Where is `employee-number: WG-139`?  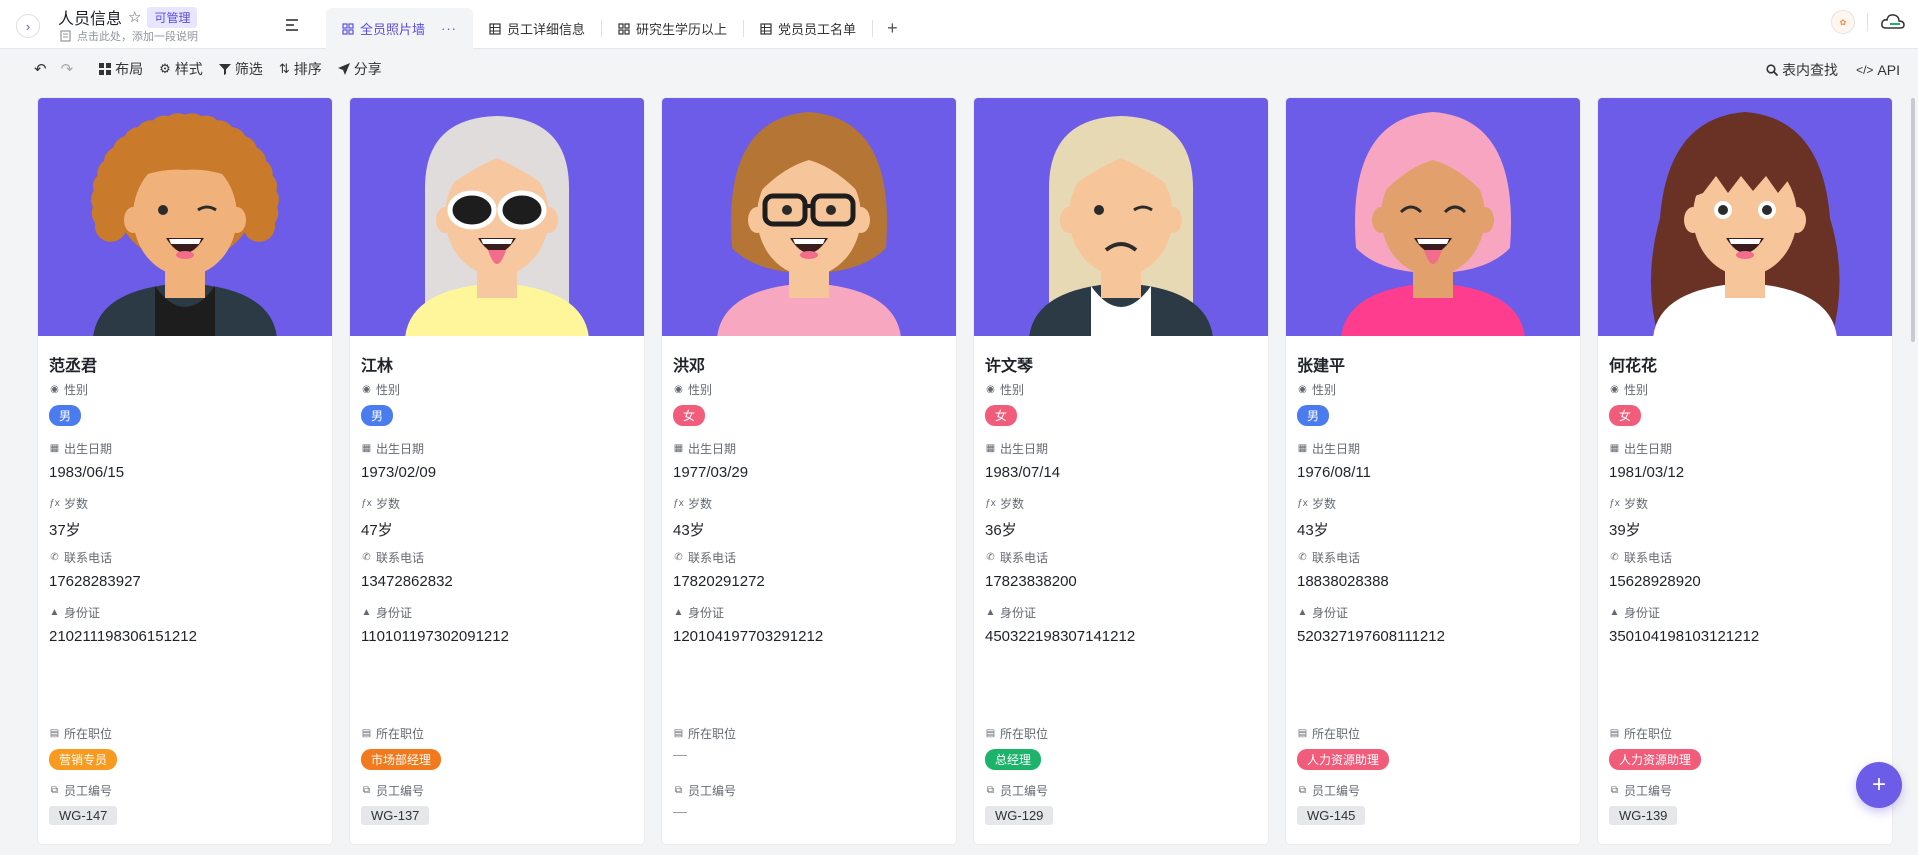 employee-number: WG-139 is located at coordinates (1643, 815).